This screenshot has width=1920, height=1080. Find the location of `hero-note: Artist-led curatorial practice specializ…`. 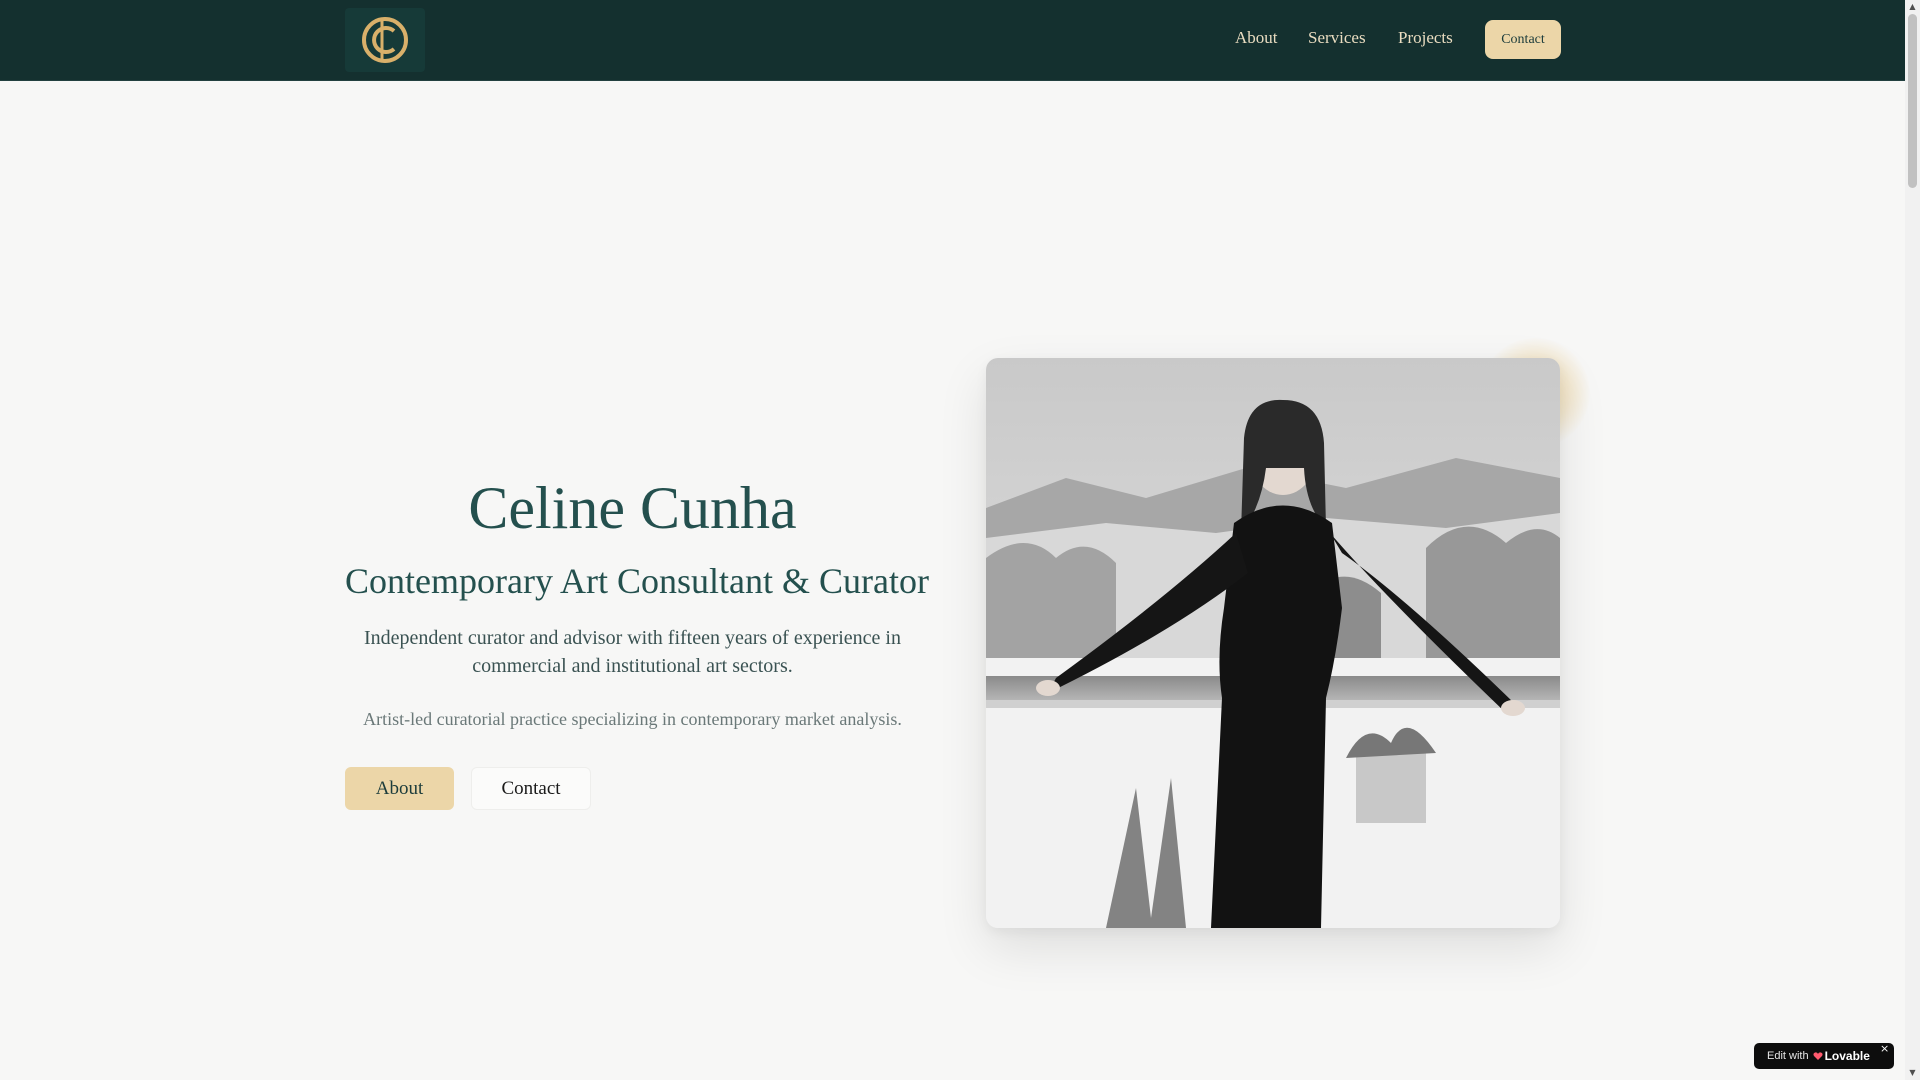

hero-note: Artist-led curatorial practice specializ… is located at coordinates (632, 719).